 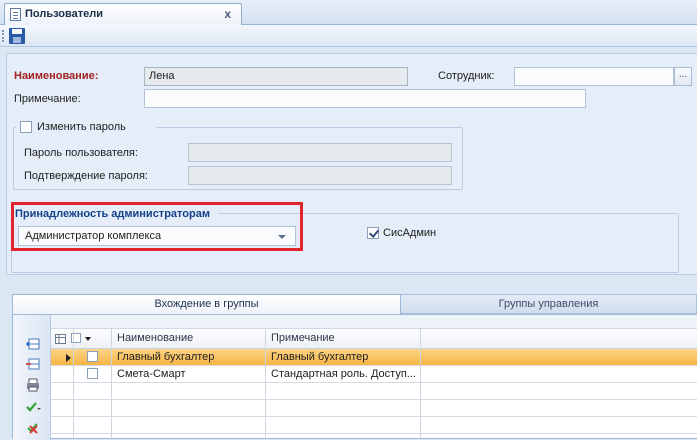 What do you see at coordinates (17, 36) in the screenshot?
I see `save-icon` at bounding box center [17, 36].